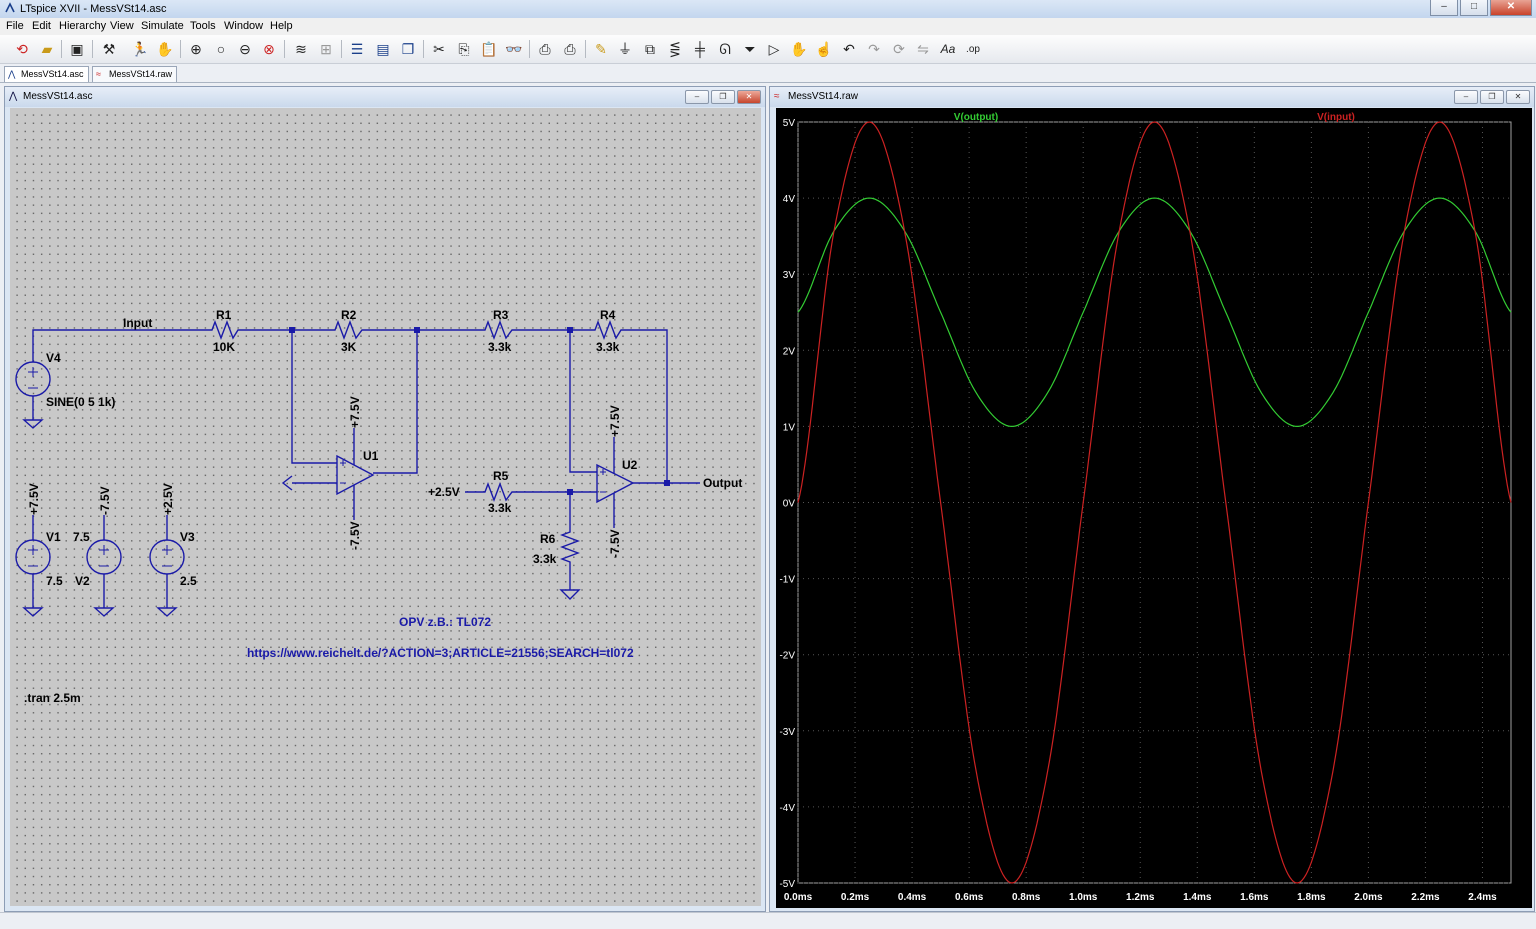 Image resolution: width=1536 pixels, height=929 pixels. What do you see at coordinates (196, 49) in the screenshot?
I see `zoom-in-icon: ⊕` at bounding box center [196, 49].